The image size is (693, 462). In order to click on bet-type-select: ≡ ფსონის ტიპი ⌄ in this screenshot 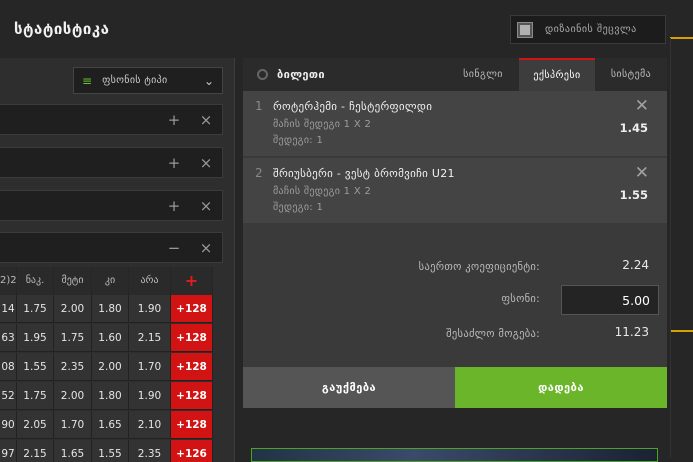, I will do `click(148, 80)`.